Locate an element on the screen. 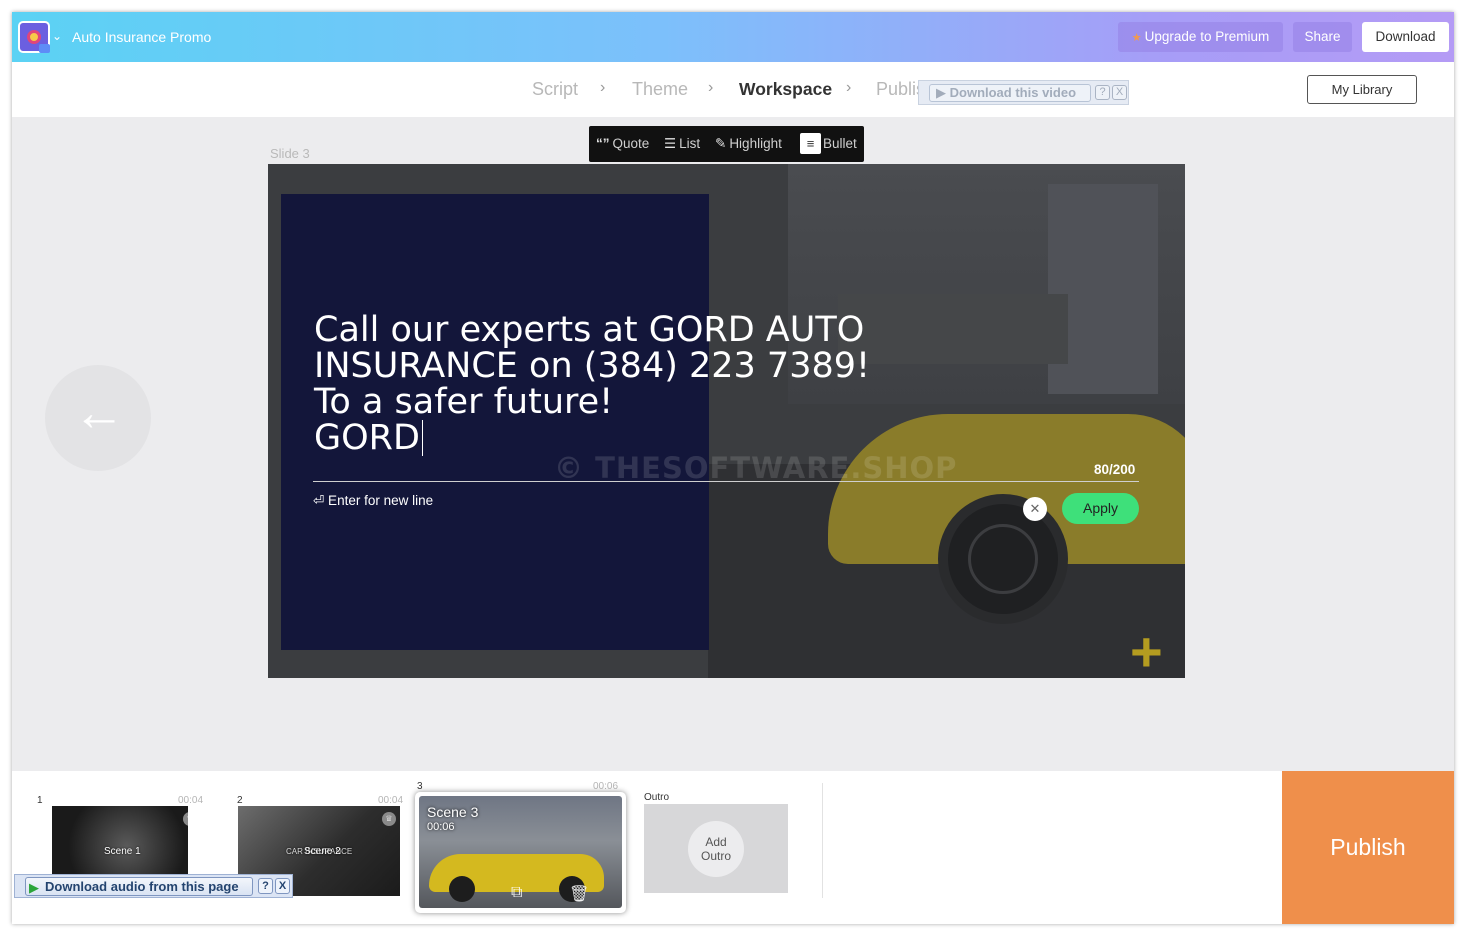 Image resolution: width=1466 pixels, height=936 pixels. close-icon: ✕ is located at coordinates (1035, 508).